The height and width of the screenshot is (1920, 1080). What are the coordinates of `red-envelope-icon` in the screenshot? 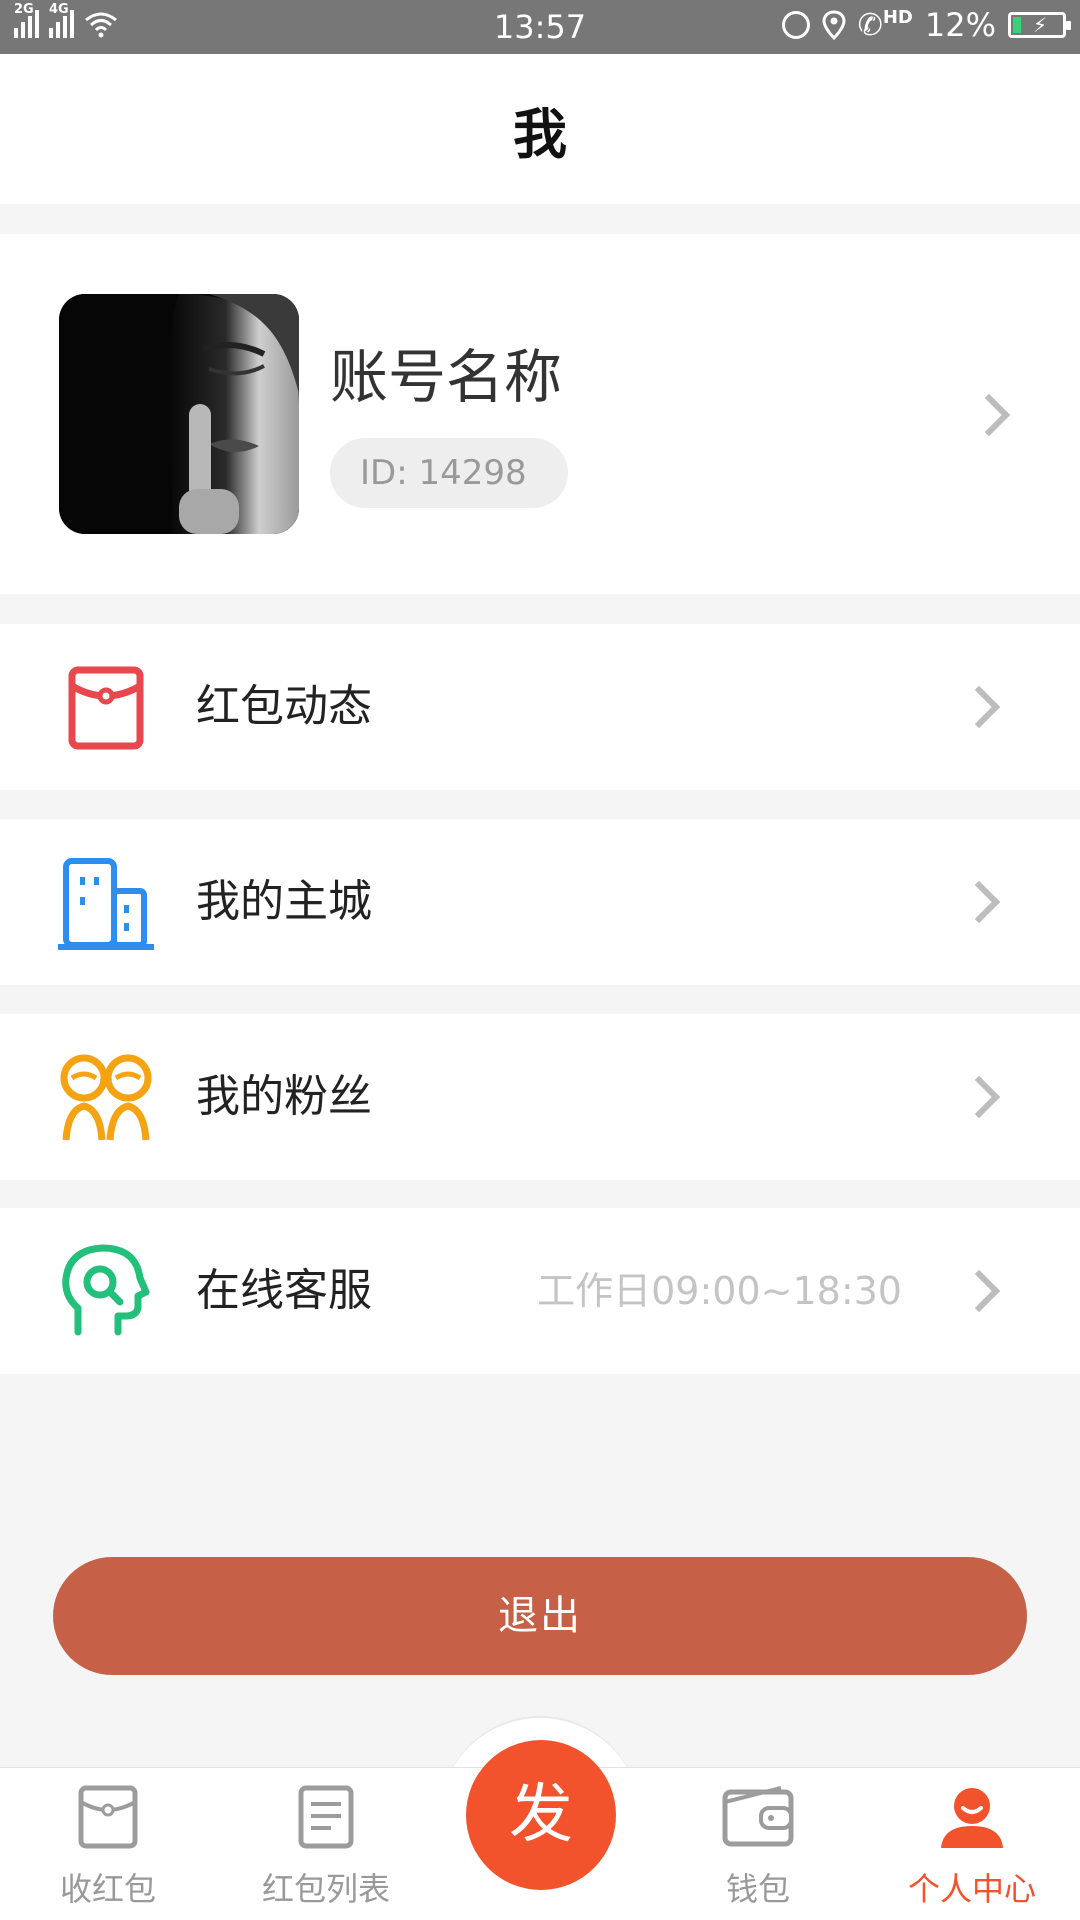 It's located at (106, 708).